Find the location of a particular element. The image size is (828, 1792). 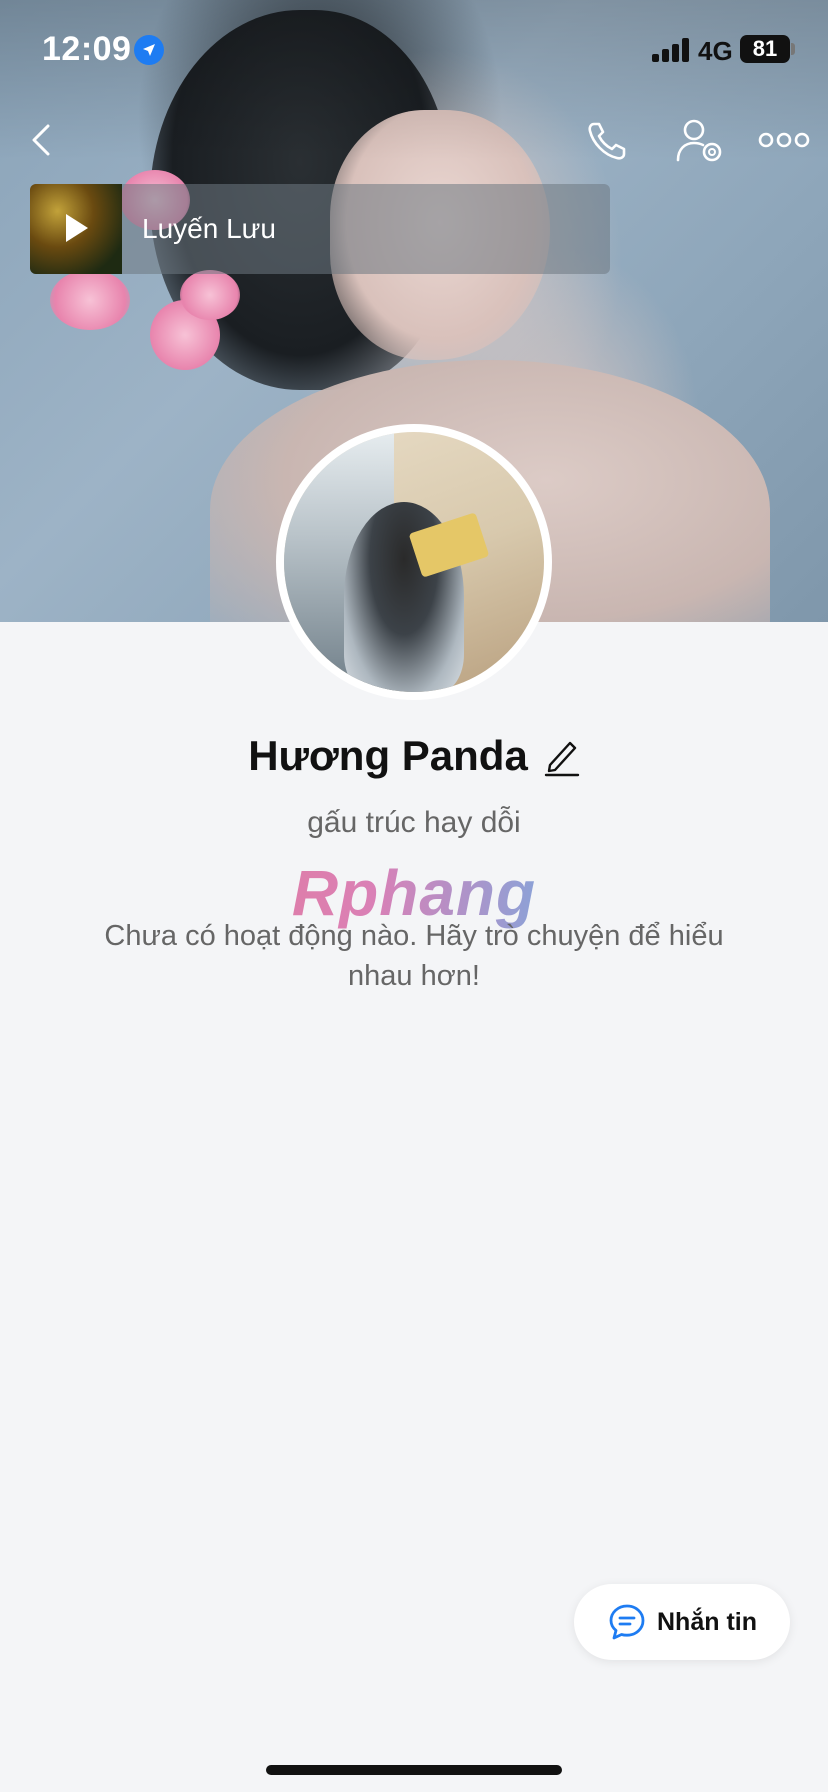

play-icon is located at coordinates (77, 228).